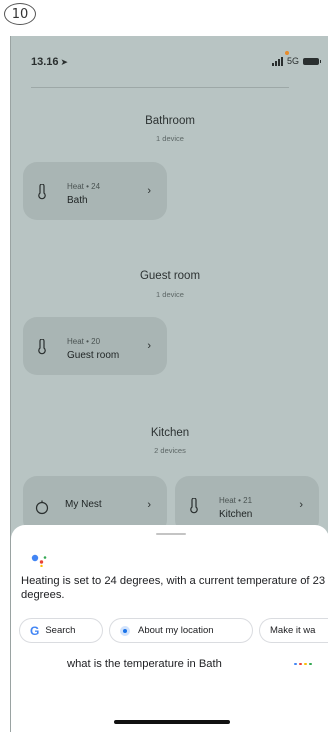 The height and width of the screenshot is (732, 328). I want to click on sheet-drag-handle, so click(171, 534).